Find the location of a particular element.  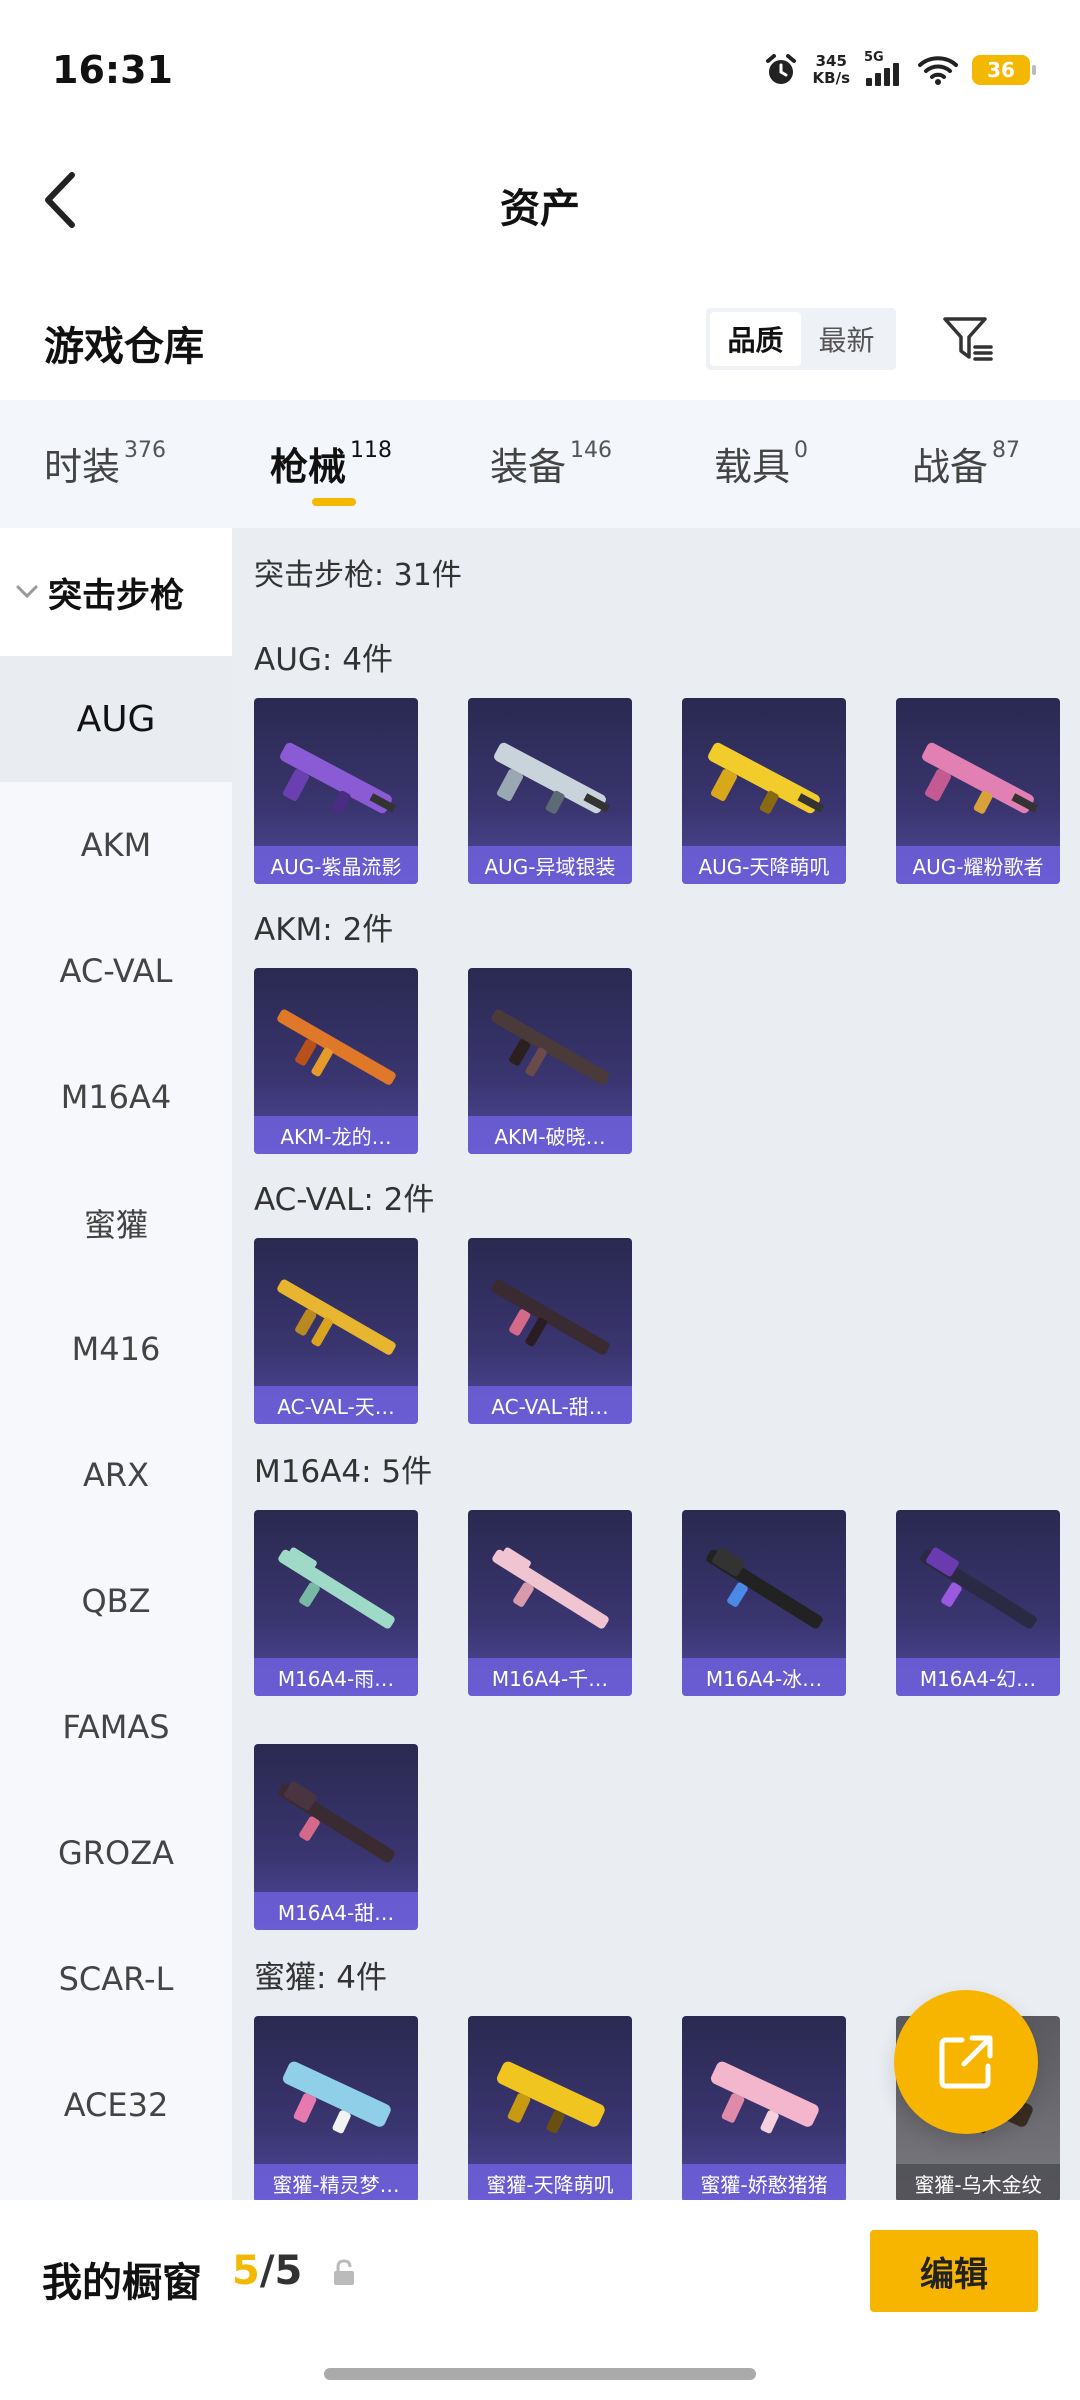

tab-count: 0 is located at coordinates (801, 450).